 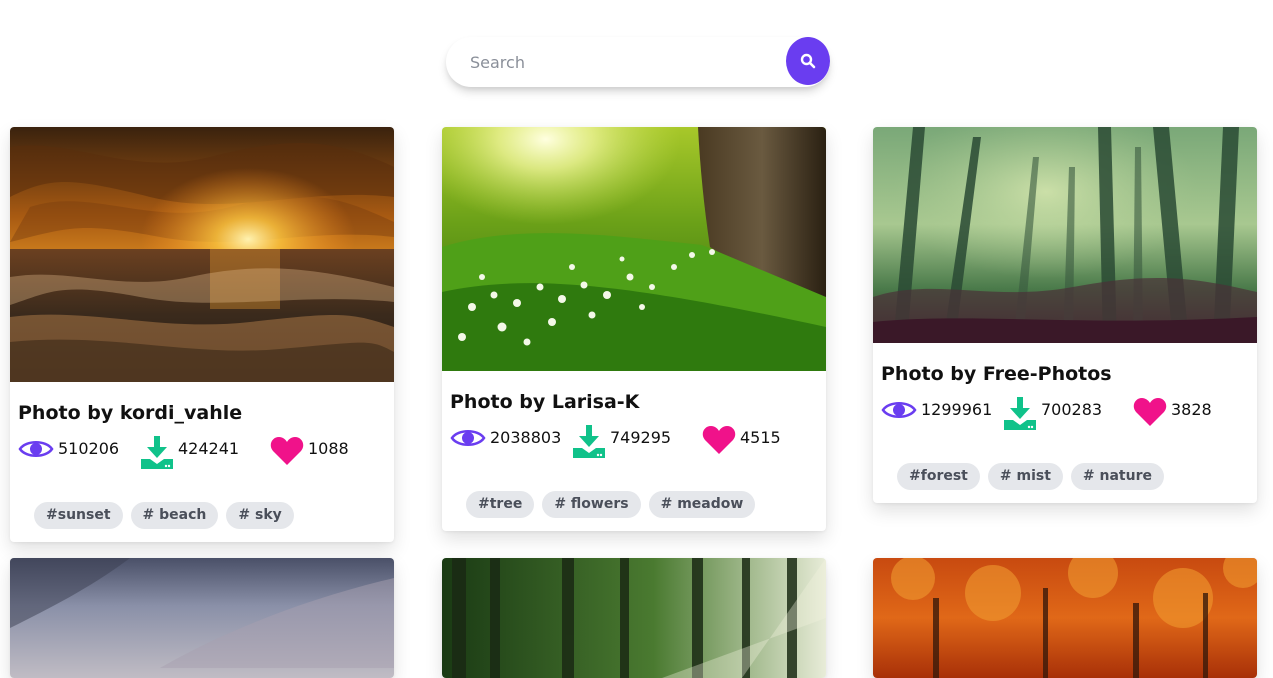 What do you see at coordinates (591, 504) in the screenshot?
I see `tag: # flowers` at bounding box center [591, 504].